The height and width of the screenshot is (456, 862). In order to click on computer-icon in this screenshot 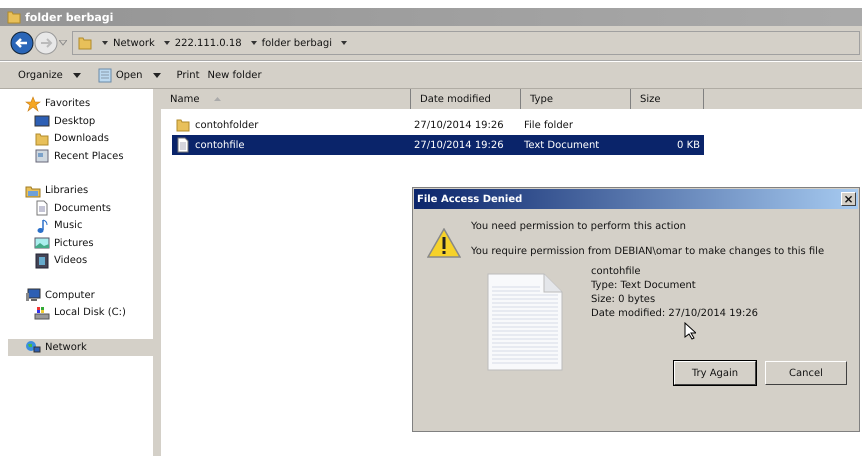, I will do `click(33, 295)`.